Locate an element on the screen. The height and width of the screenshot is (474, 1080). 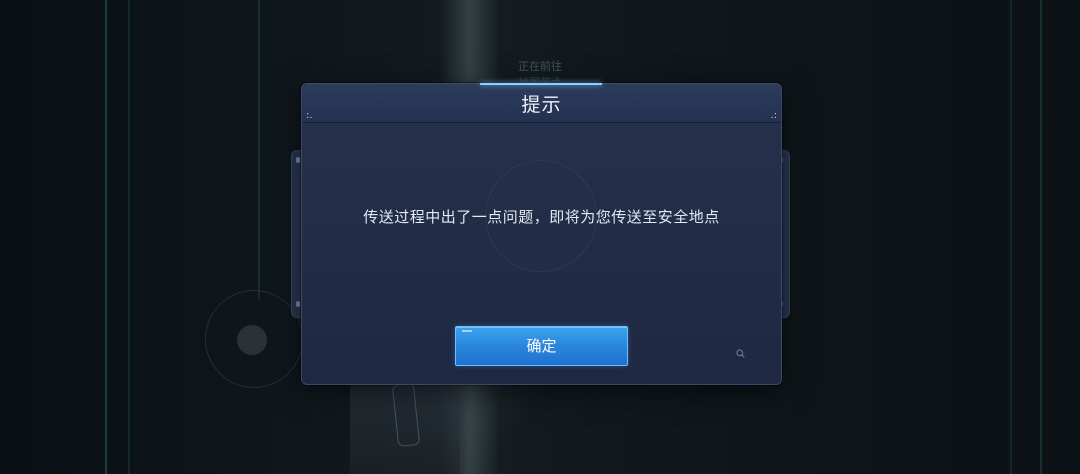
header-glow is located at coordinates (541, 84).